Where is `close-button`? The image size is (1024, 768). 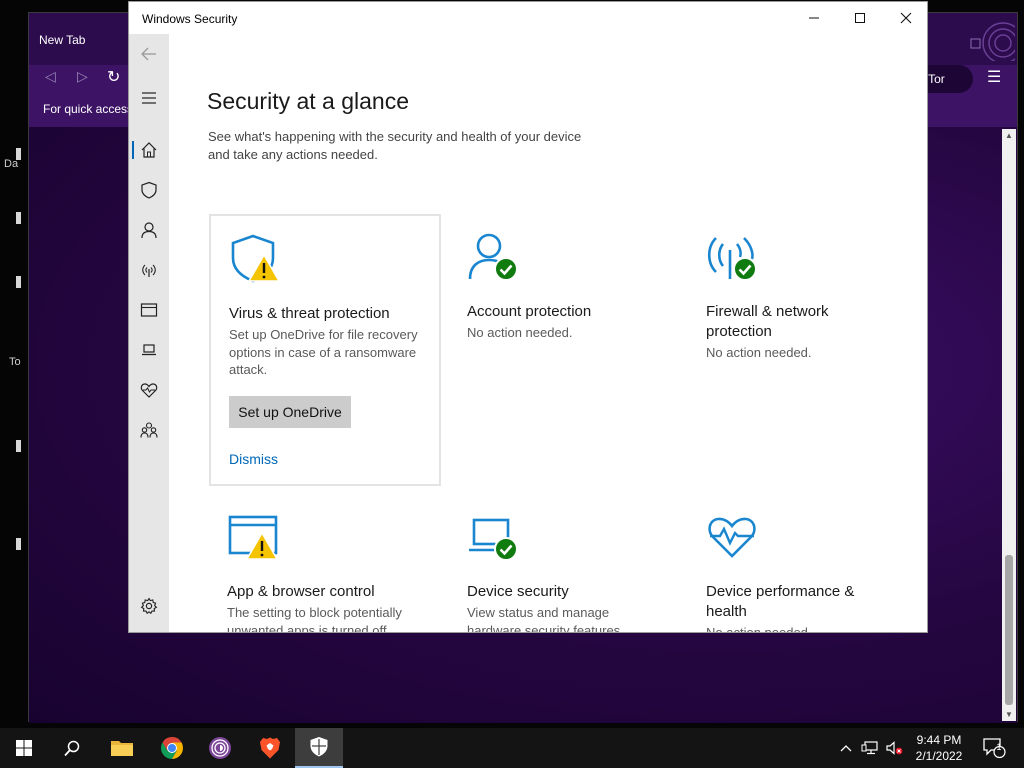 close-button is located at coordinates (905, 18).